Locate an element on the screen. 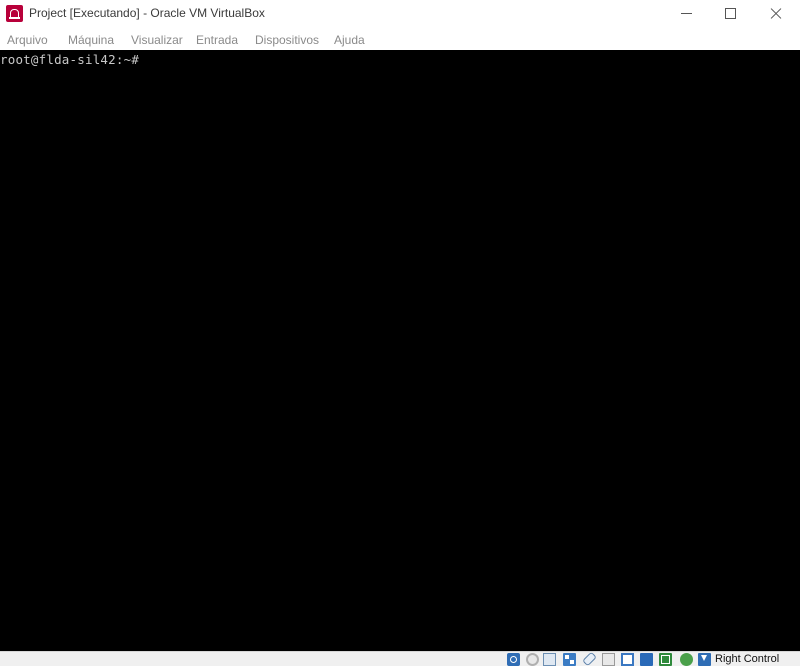 Image resolution: width=800 pixels, height=666 pixels. menu-ajuda: Ajuda is located at coordinates (349, 40).